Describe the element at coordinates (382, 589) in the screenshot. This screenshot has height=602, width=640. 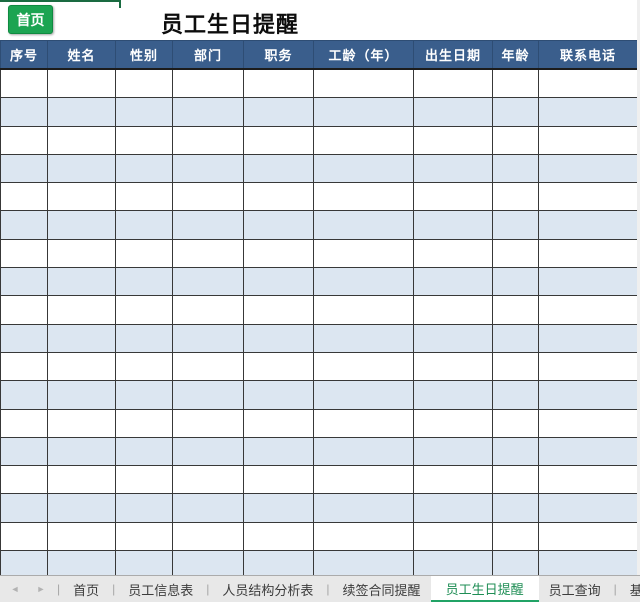
I see `sheet-tab-contract-renewal-reminder: 续签合同提醒` at that location.